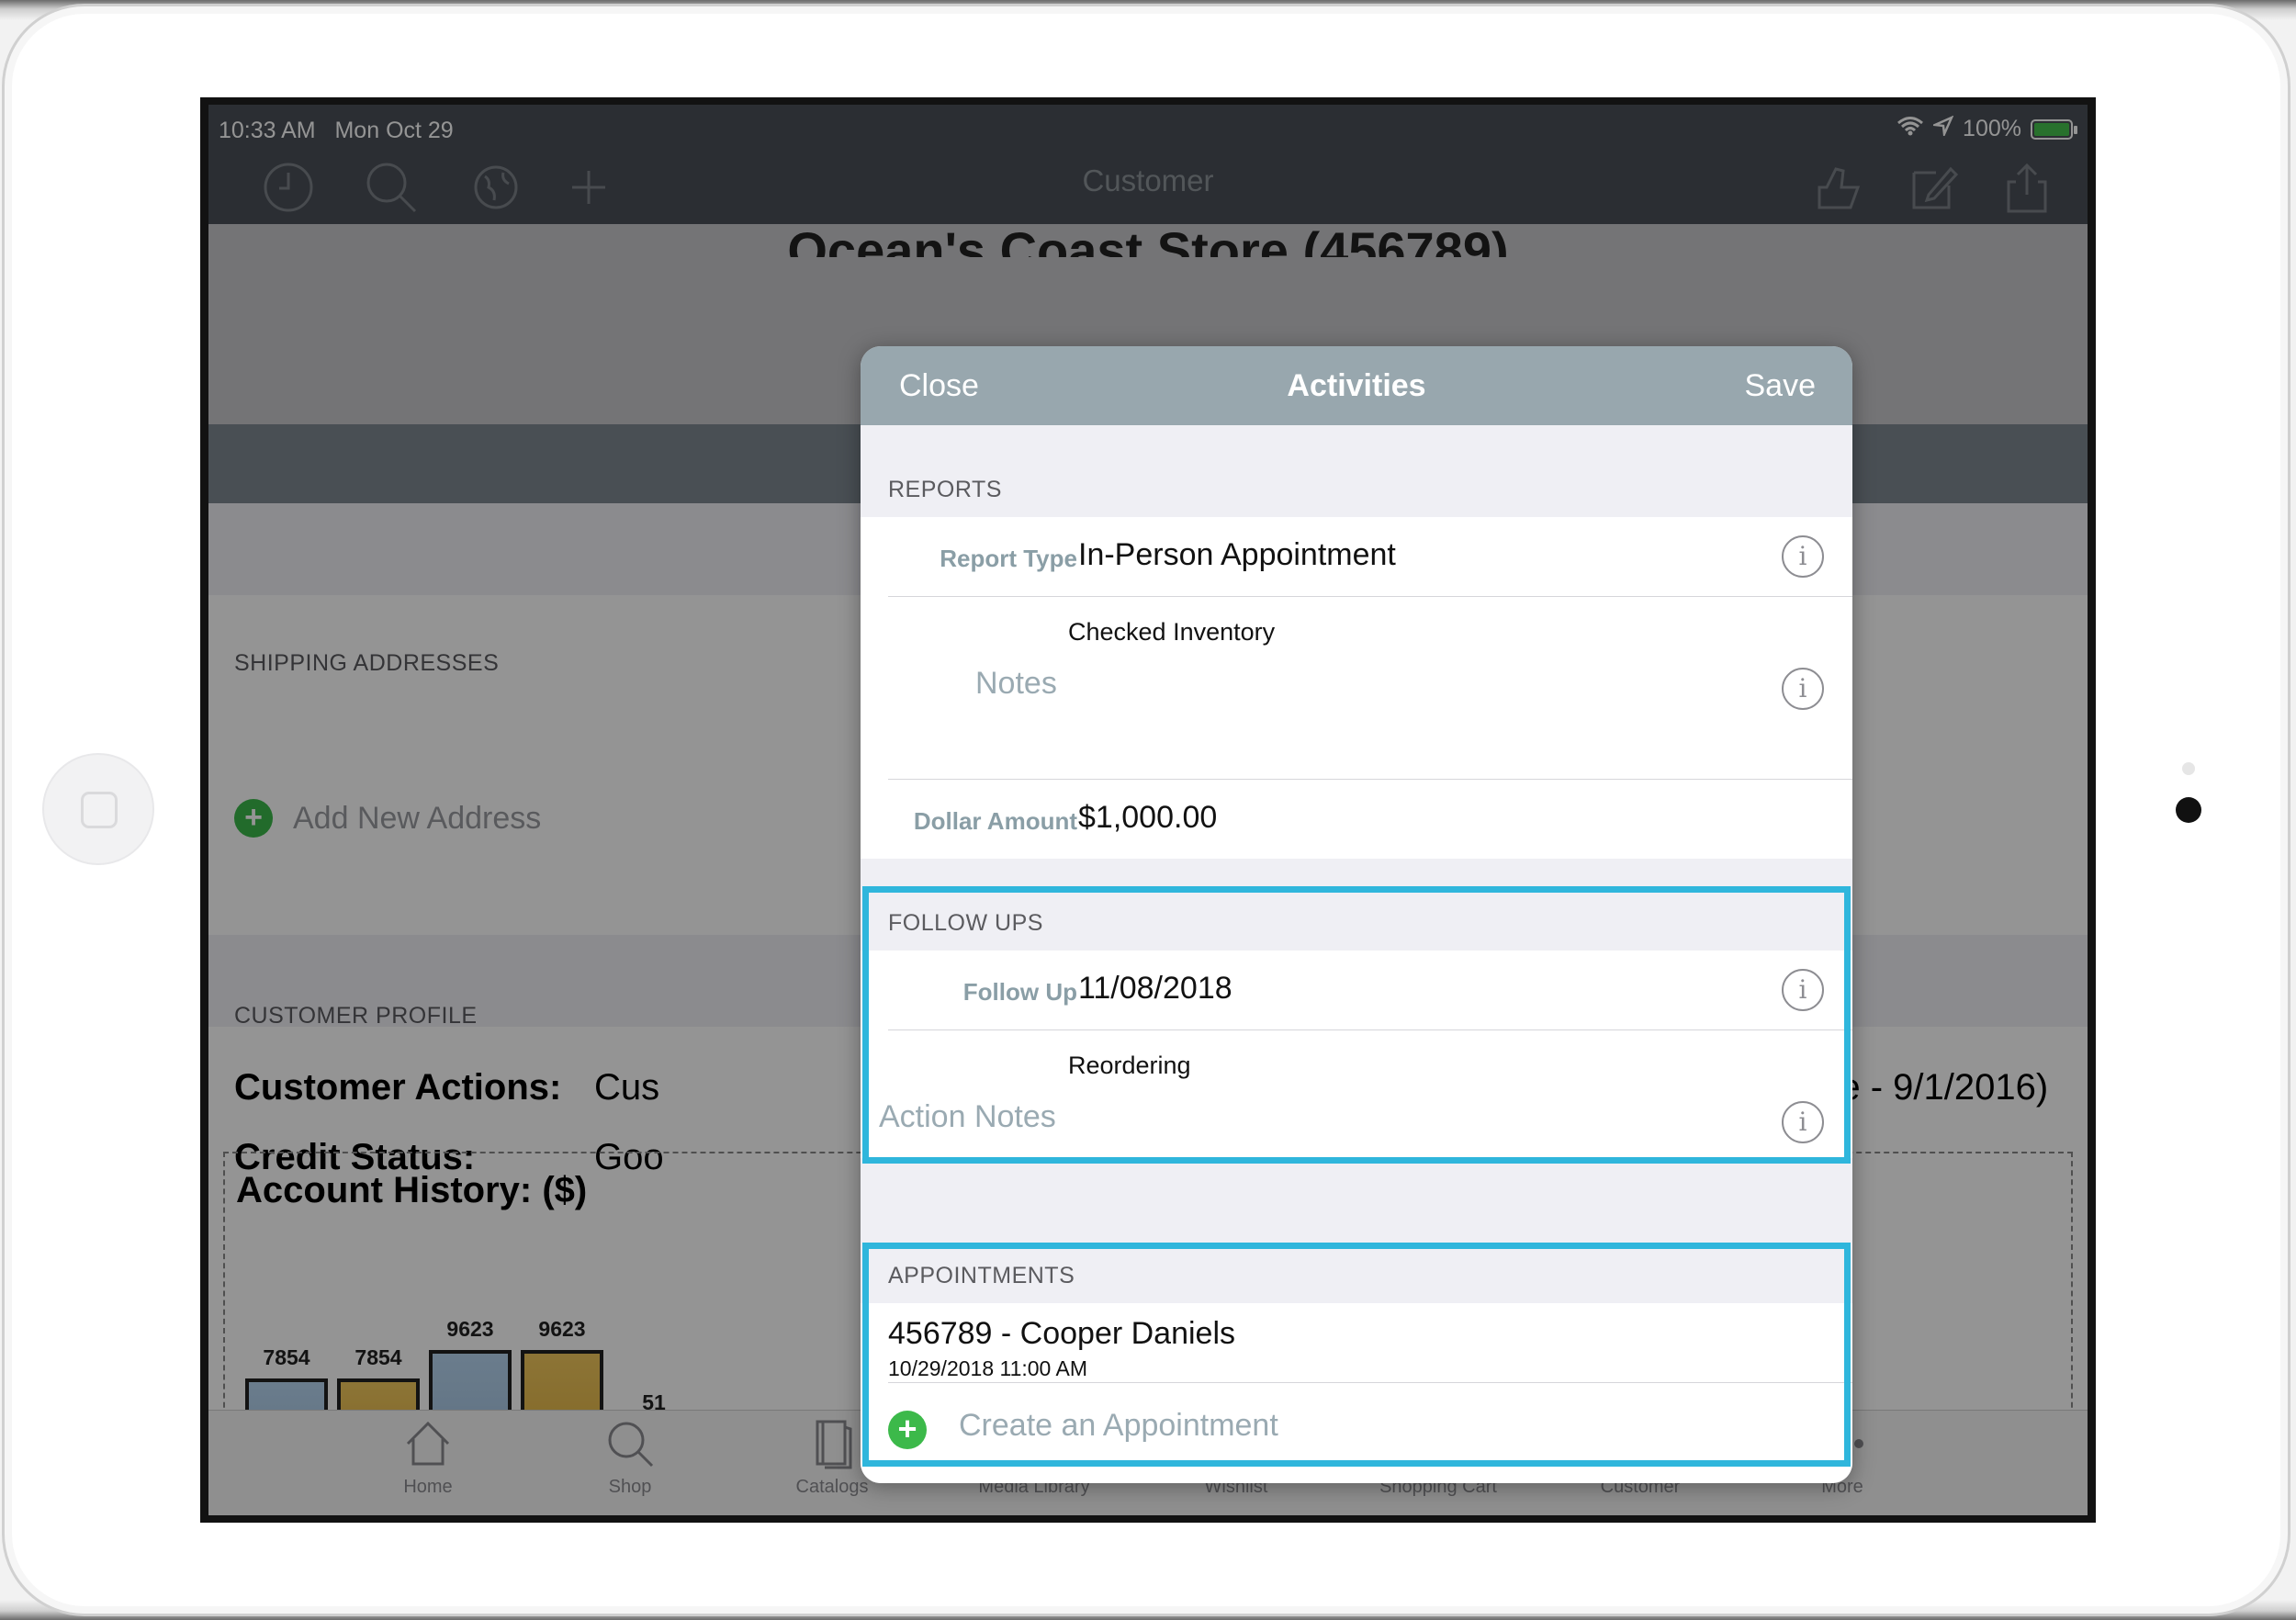 The height and width of the screenshot is (1620, 2296). I want to click on reports-section-label: REPORTS, so click(945, 489).